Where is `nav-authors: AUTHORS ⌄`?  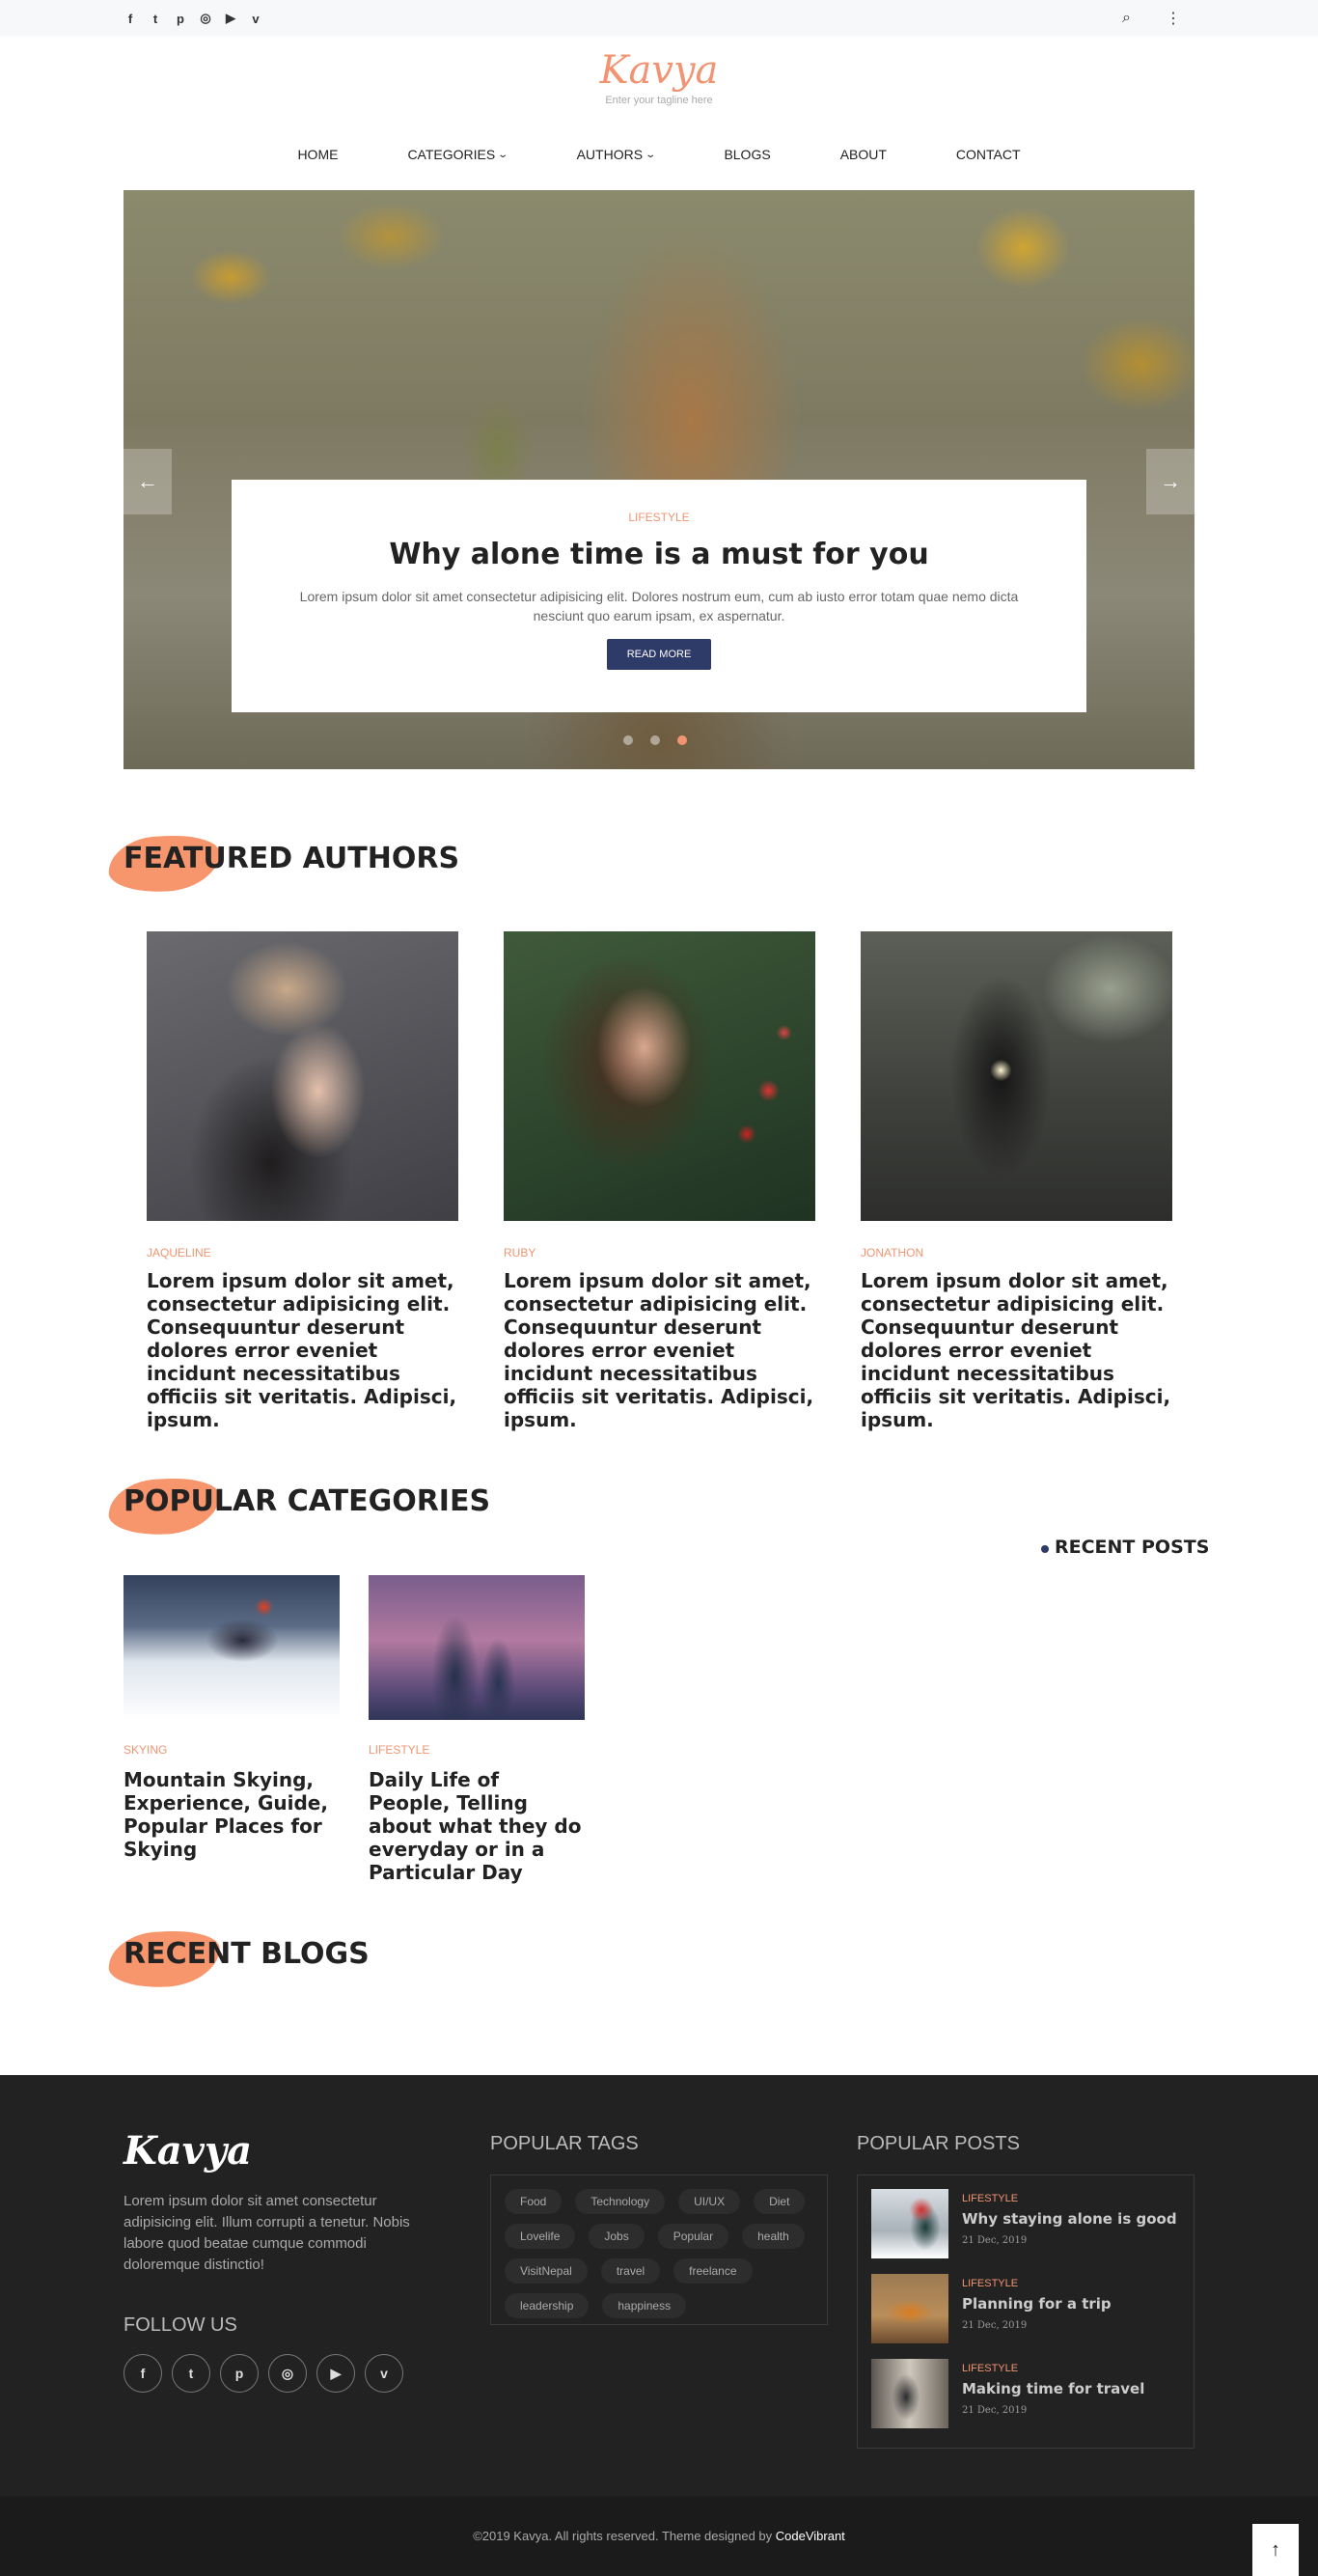 nav-authors: AUTHORS ⌄ is located at coordinates (616, 154).